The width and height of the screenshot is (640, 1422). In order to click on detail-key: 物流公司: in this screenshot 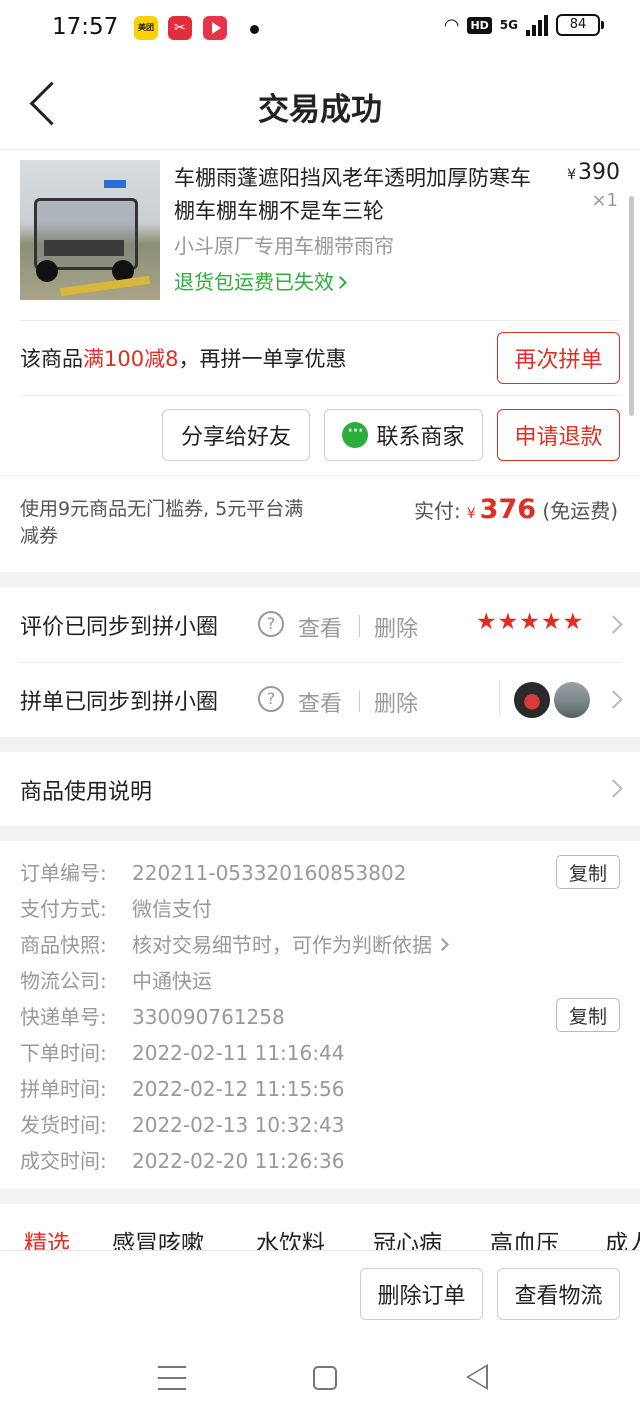, I will do `click(63, 981)`.